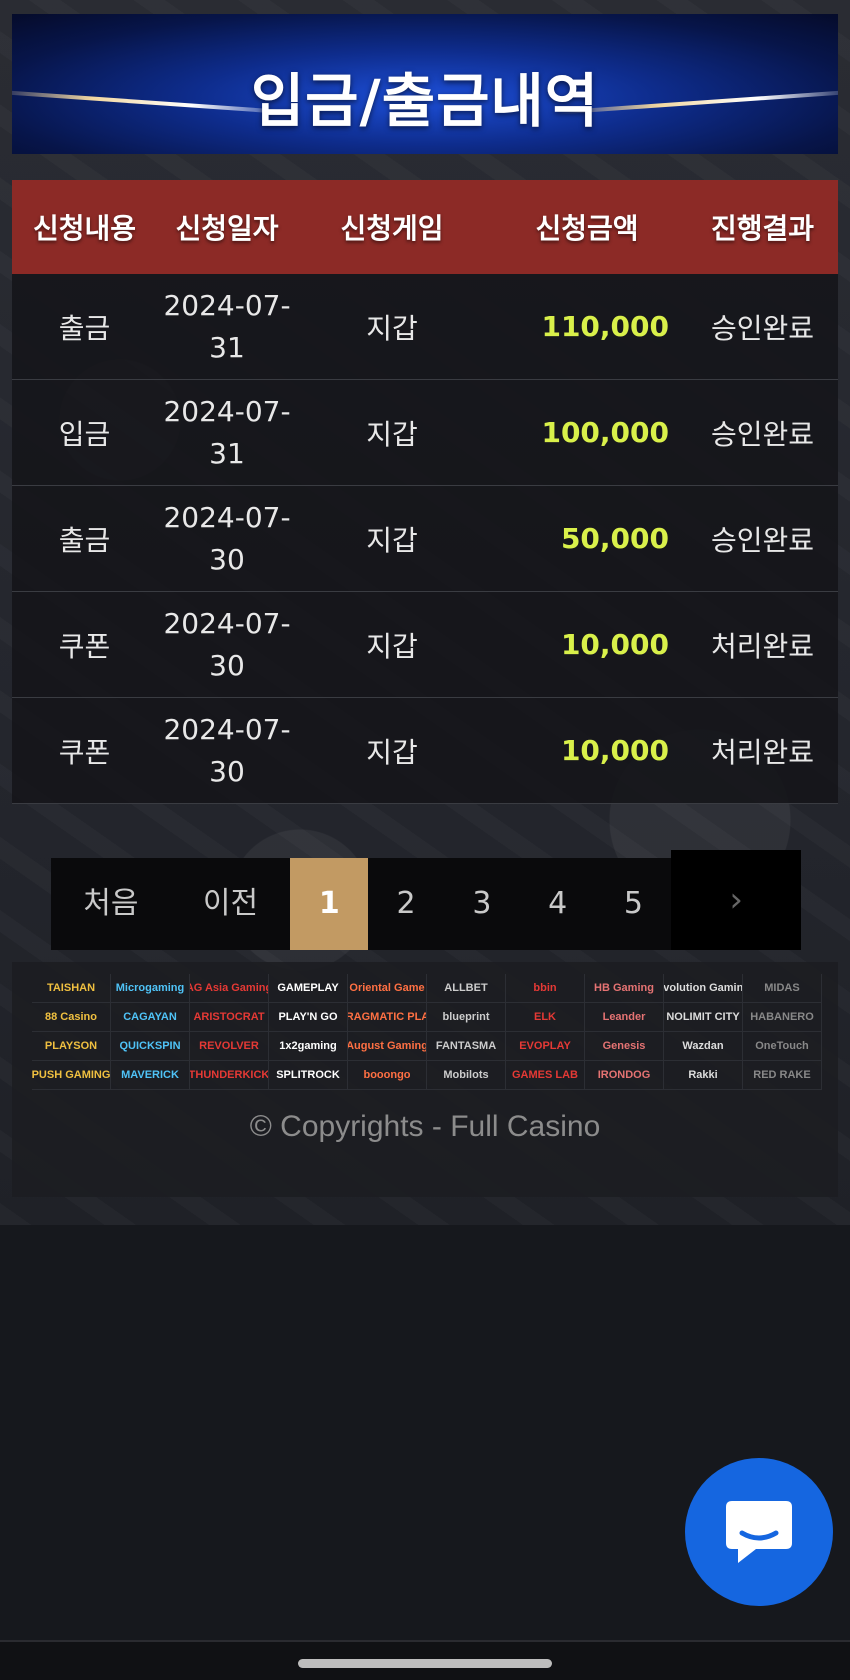 The height and width of the screenshot is (1680, 850). I want to click on provider-logo: TAISHAN, so click(71, 988).